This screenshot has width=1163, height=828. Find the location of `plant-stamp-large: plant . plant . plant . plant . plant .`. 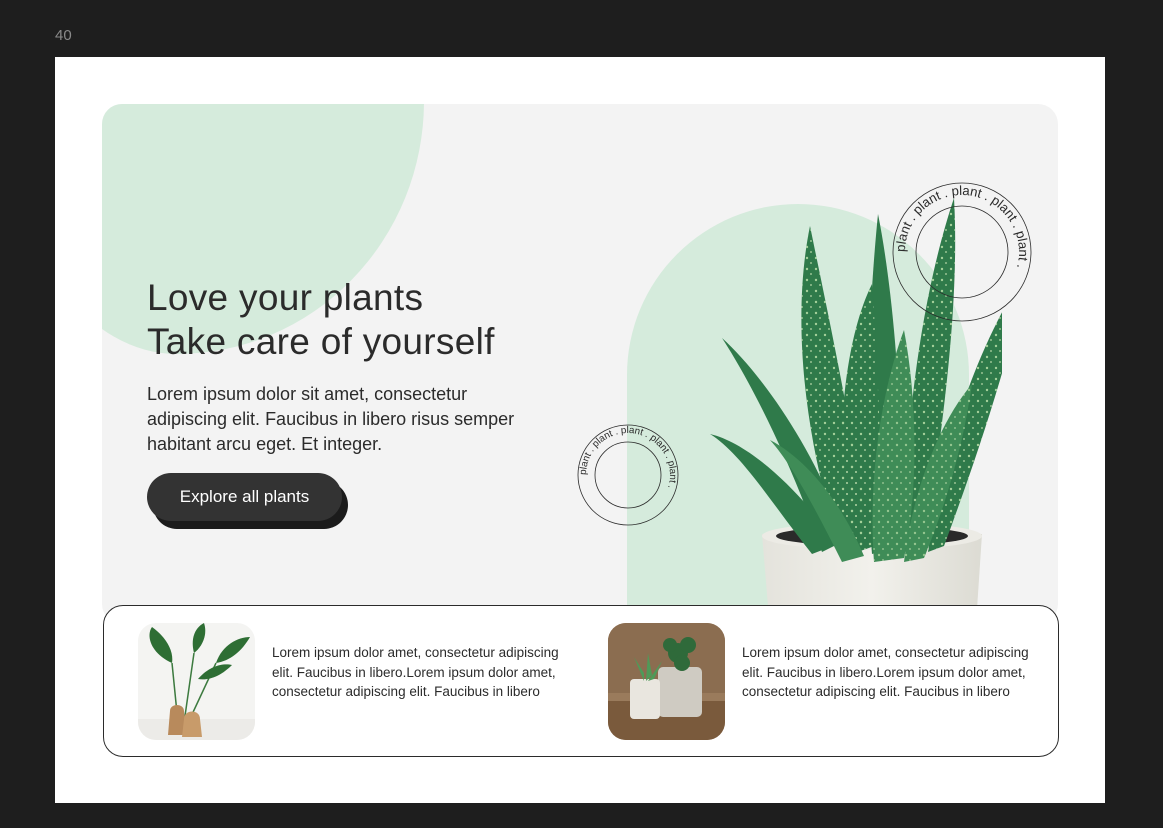

plant-stamp-large: plant . plant . plant . plant . plant . is located at coordinates (962, 252).